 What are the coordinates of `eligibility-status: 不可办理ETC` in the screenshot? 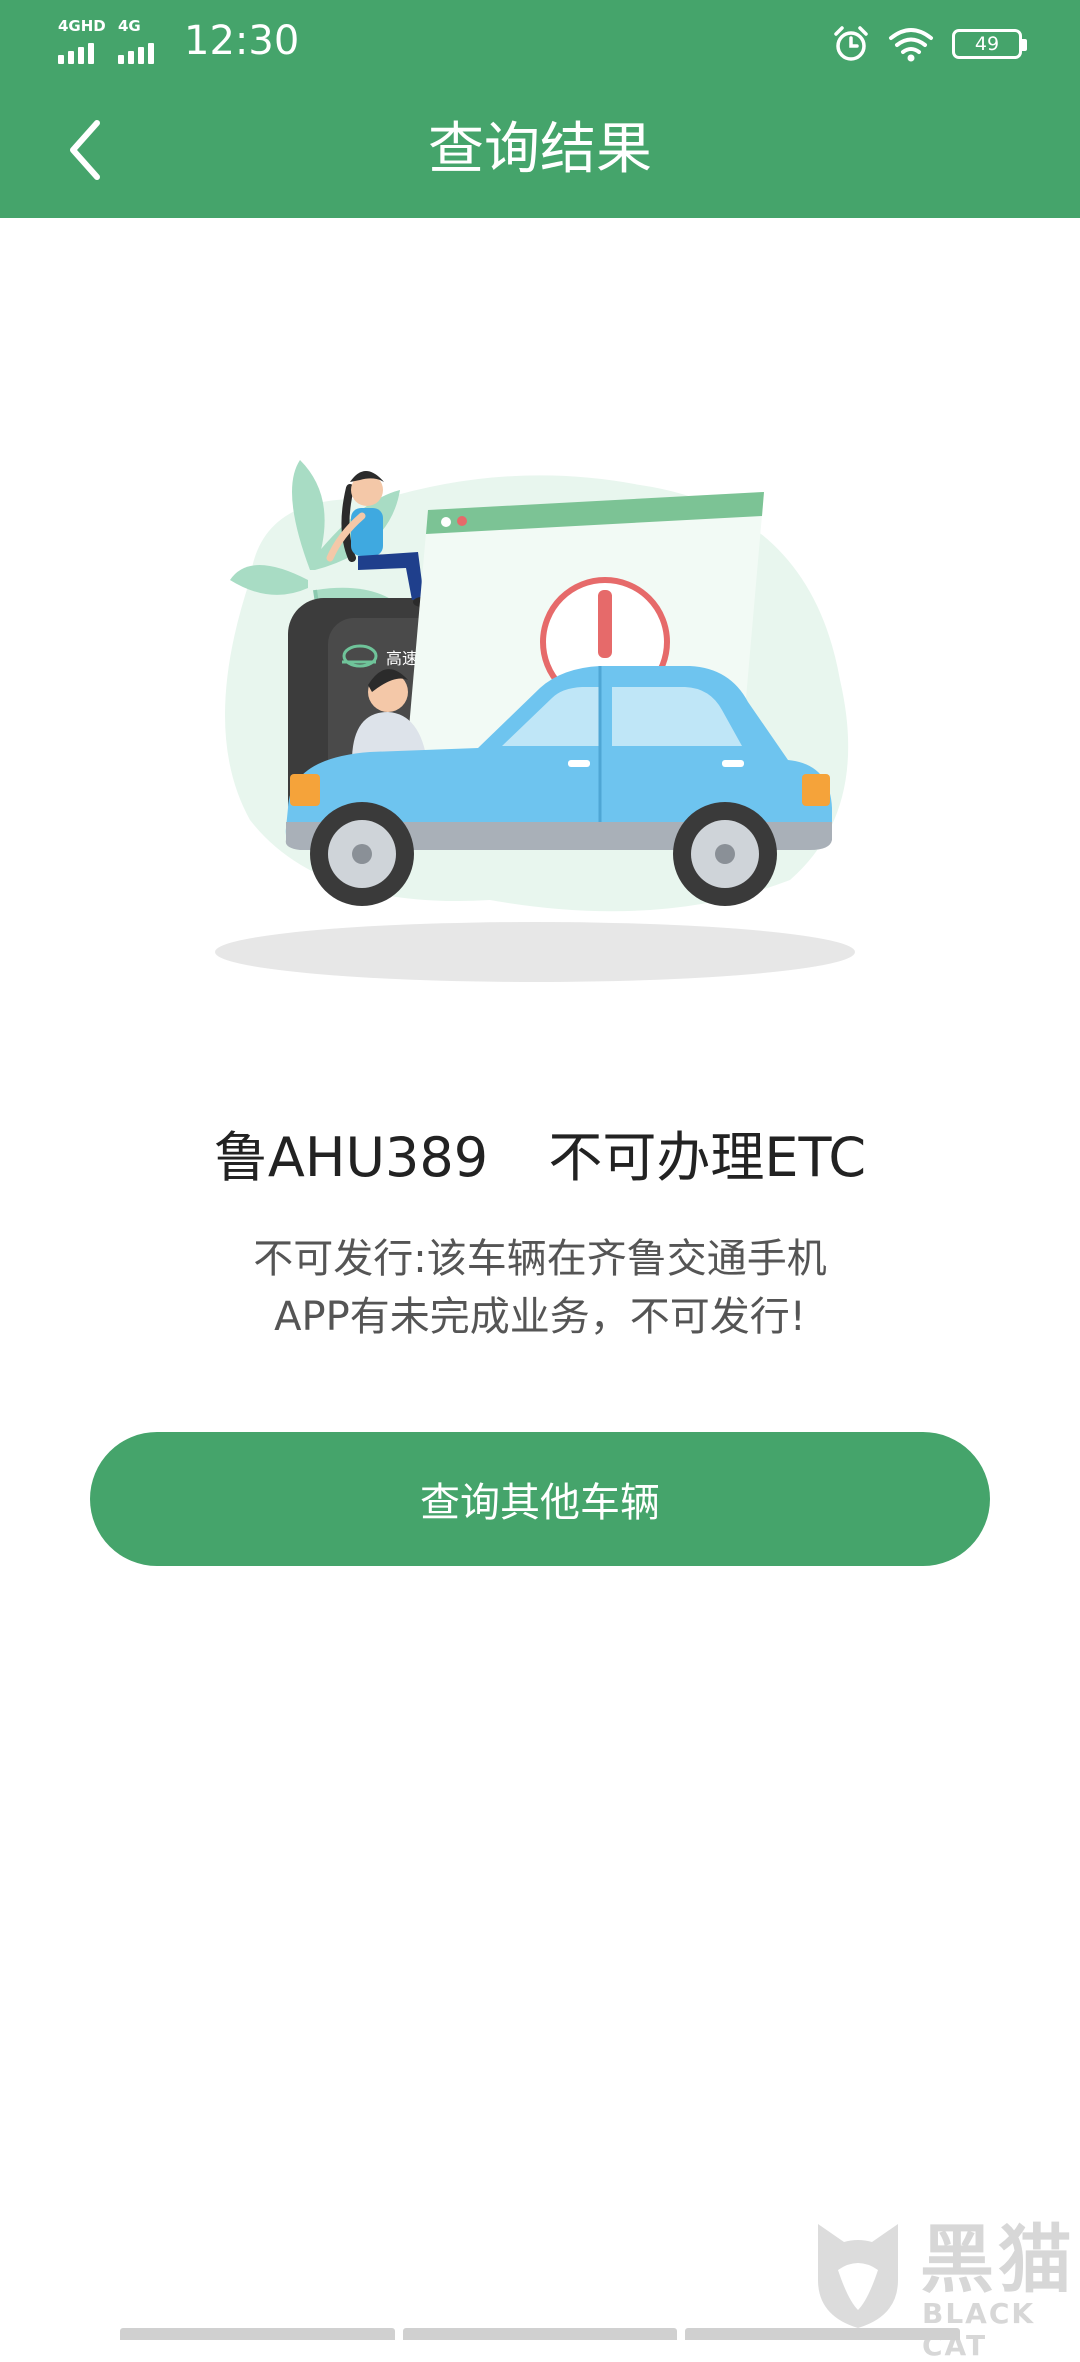 It's located at (707, 1157).